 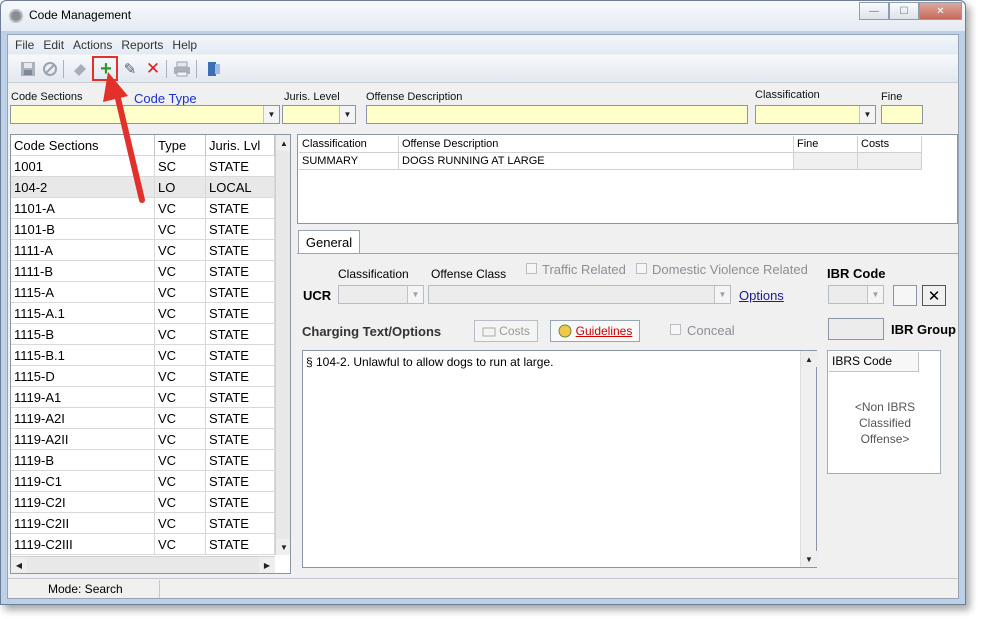 I want to click on code-cell: 1115-B.1, so click(x=83, y=355).